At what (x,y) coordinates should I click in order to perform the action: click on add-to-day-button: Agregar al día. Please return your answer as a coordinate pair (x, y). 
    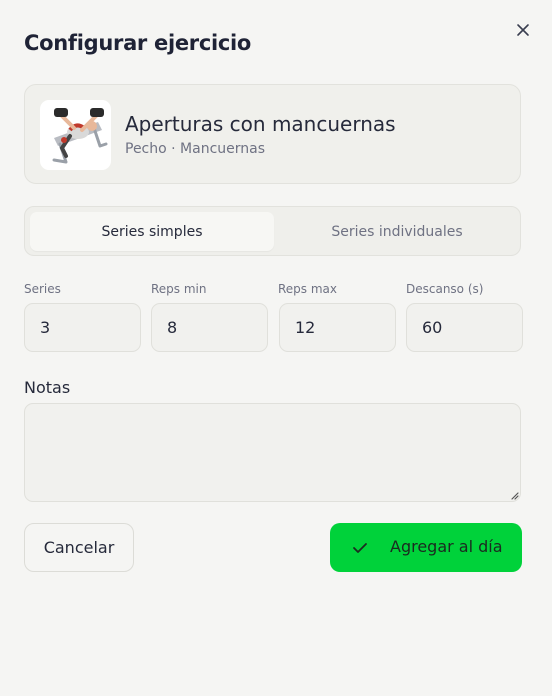
    Looking at the image, I should click on (426, 547).